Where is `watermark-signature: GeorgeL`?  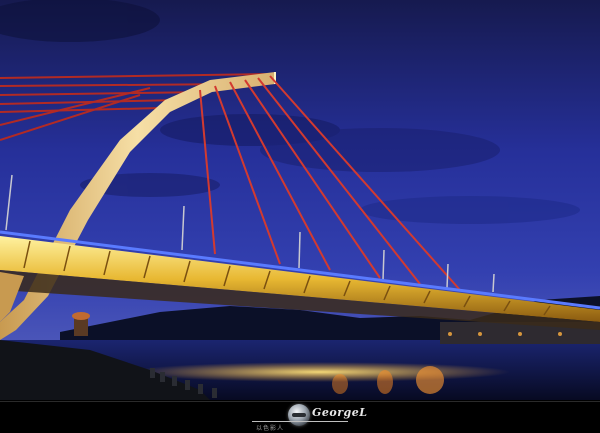 watermark-signature: GeorgeL is located at coordinates (340, 412).